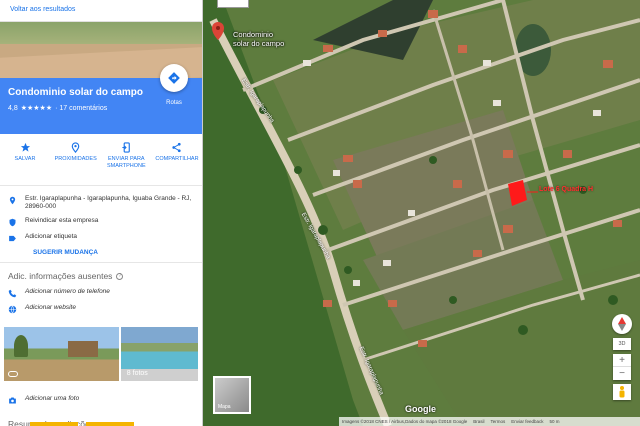 This screenshot has height=426, width=640. Describe the element at coordinates (36, 108) in the screenshot. I see `rating-stars-icon: ★★★★★` at that location.